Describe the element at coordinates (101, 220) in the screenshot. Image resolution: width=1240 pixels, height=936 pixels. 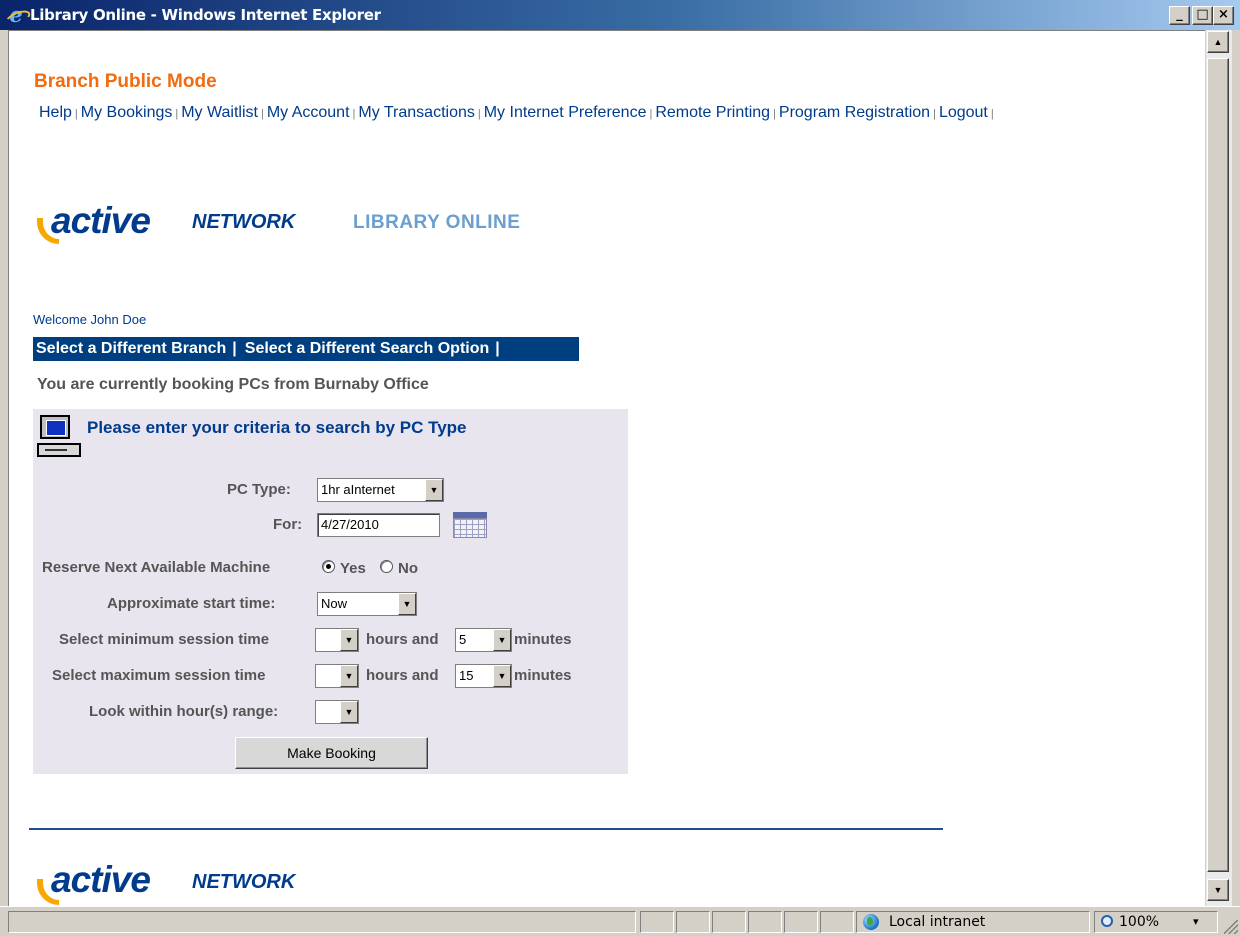
I see `brand-active-text: active` at that location.